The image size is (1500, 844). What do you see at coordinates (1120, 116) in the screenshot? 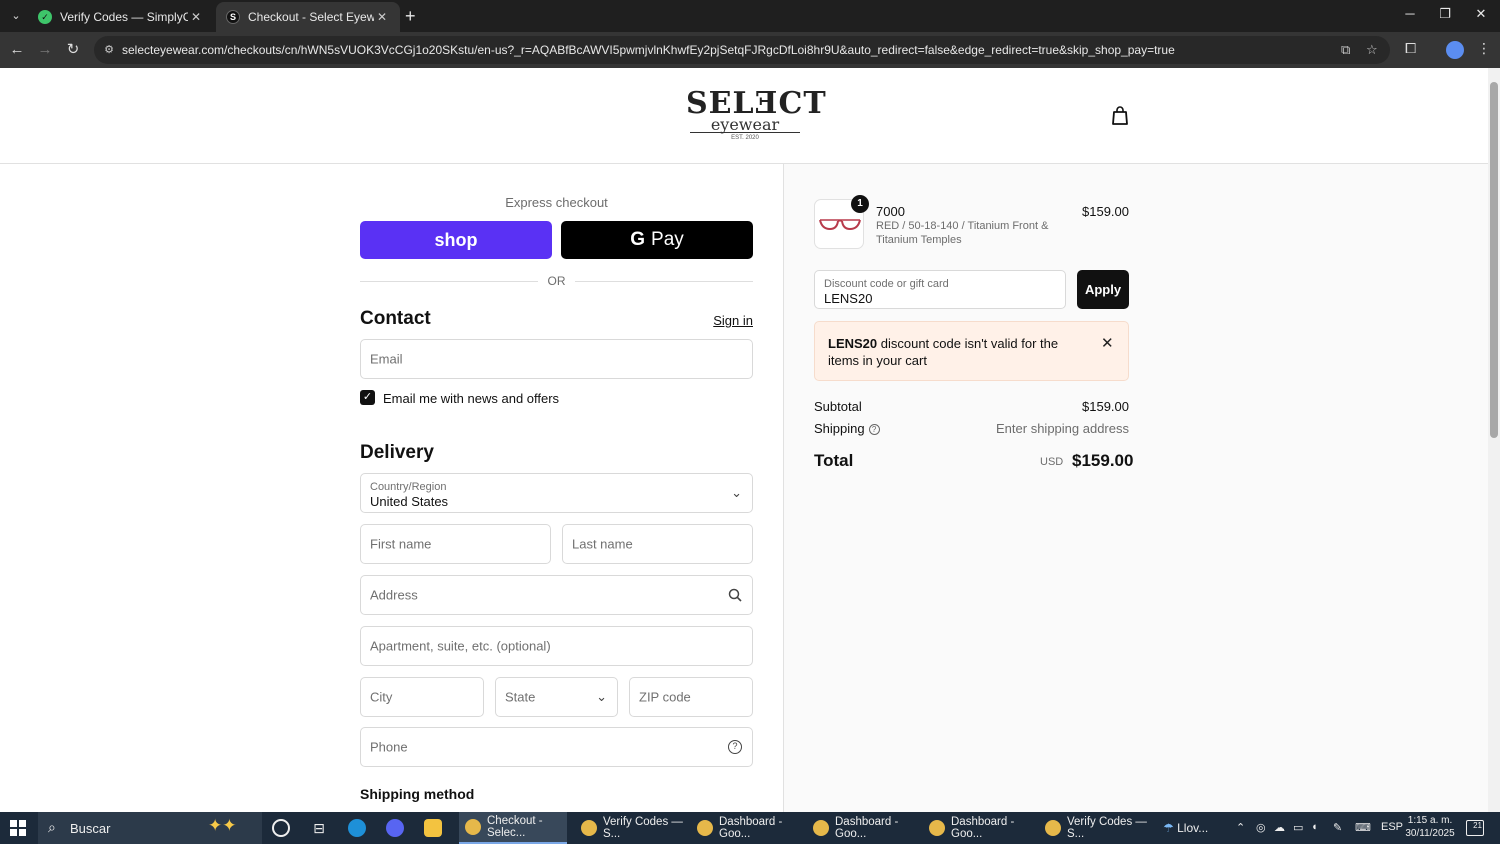
I see `shopping-bag-icon` at bounding box center [1120, 116].